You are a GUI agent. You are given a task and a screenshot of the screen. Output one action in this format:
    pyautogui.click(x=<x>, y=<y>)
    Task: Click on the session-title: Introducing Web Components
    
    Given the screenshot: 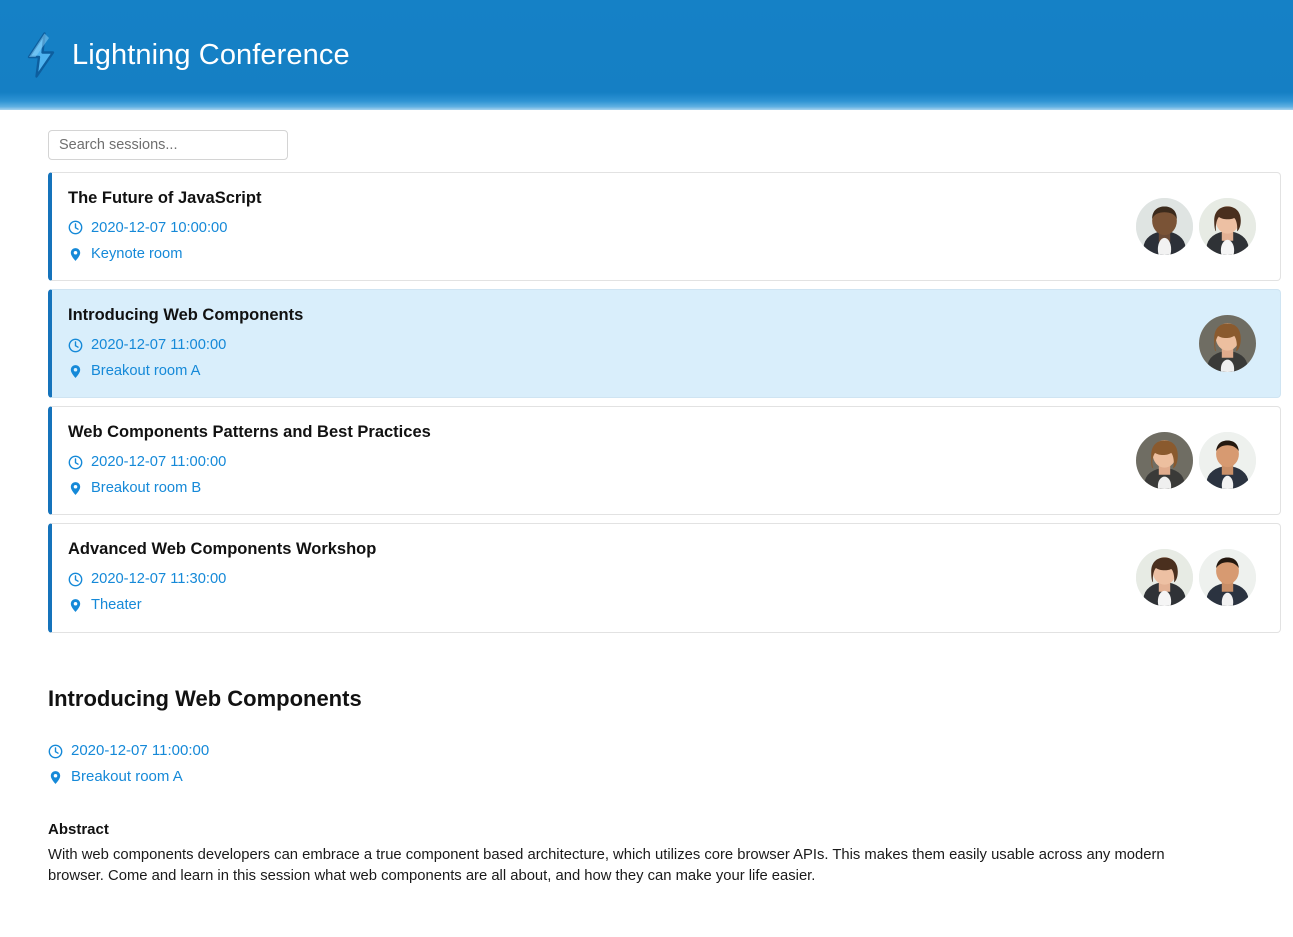 What is the action you would take?
    pyautogui.click(x=186, y=315)
    